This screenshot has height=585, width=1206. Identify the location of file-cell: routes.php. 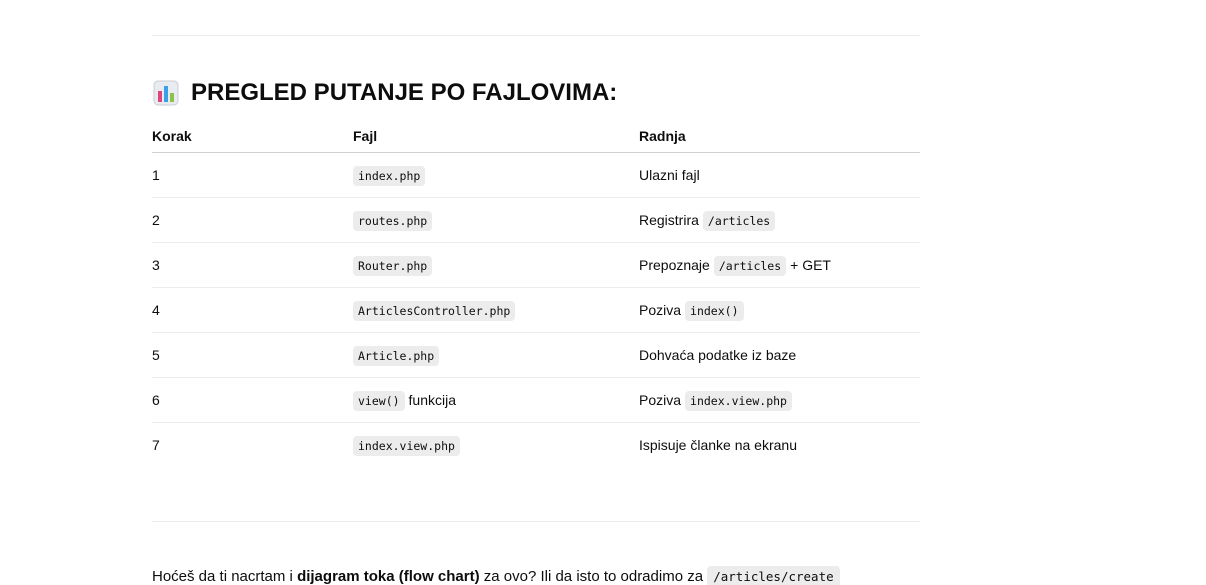
(496, 220).